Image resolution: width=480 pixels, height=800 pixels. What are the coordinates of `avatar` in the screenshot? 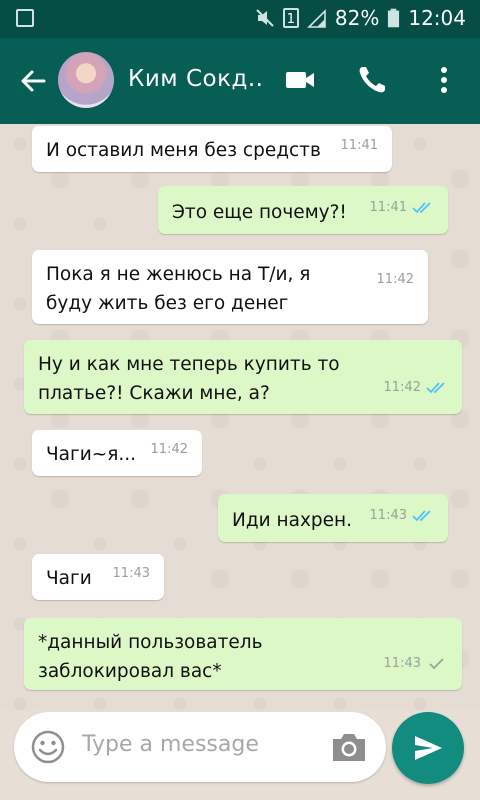 It's located at (86, 80).